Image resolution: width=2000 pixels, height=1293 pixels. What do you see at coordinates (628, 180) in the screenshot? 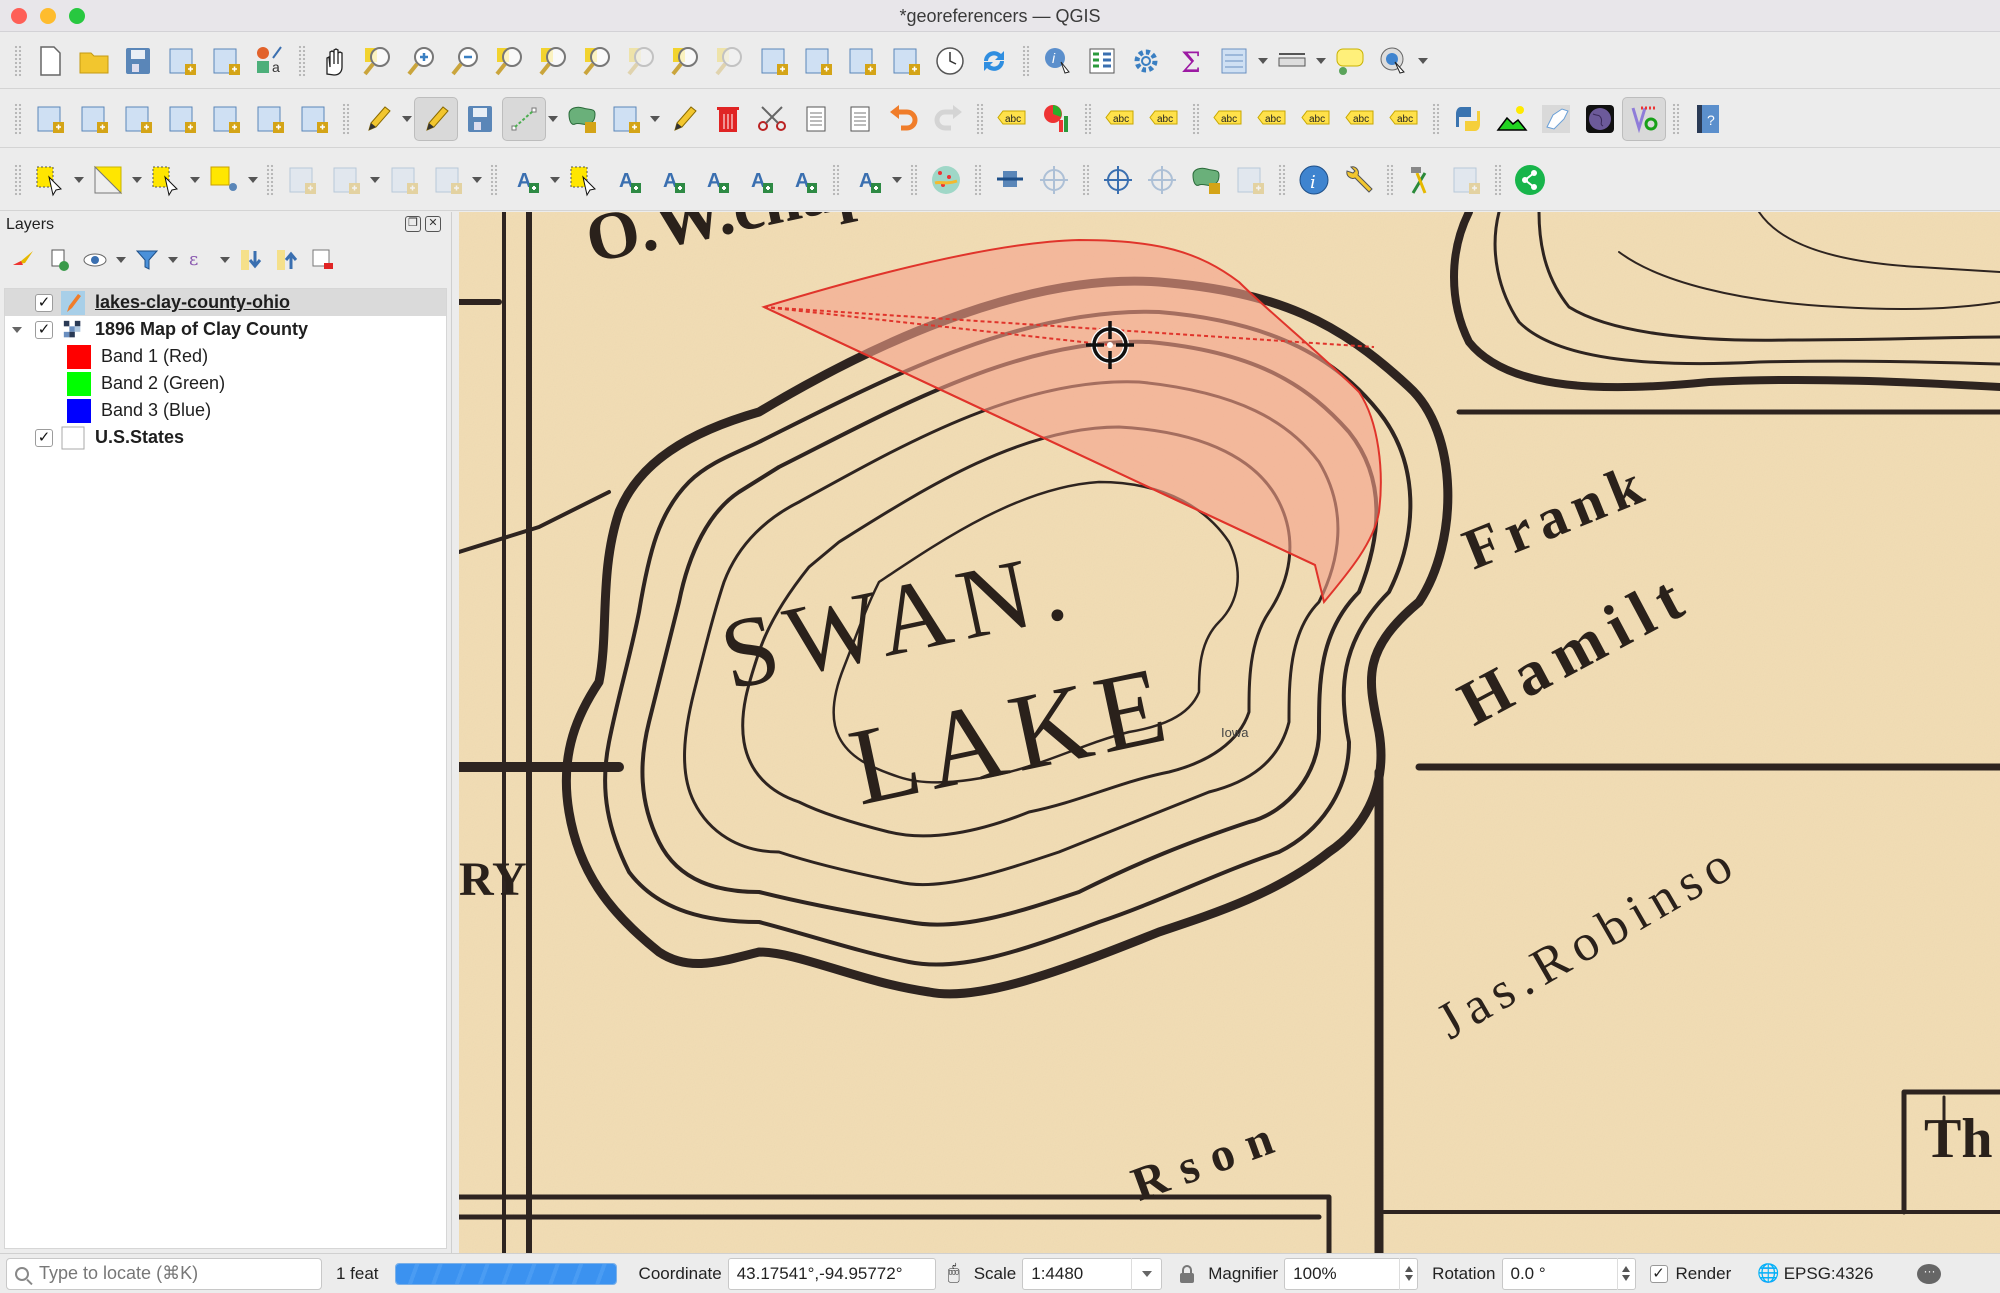
I see `polygon-annotation-button: A` at bounding box center [628, 180].